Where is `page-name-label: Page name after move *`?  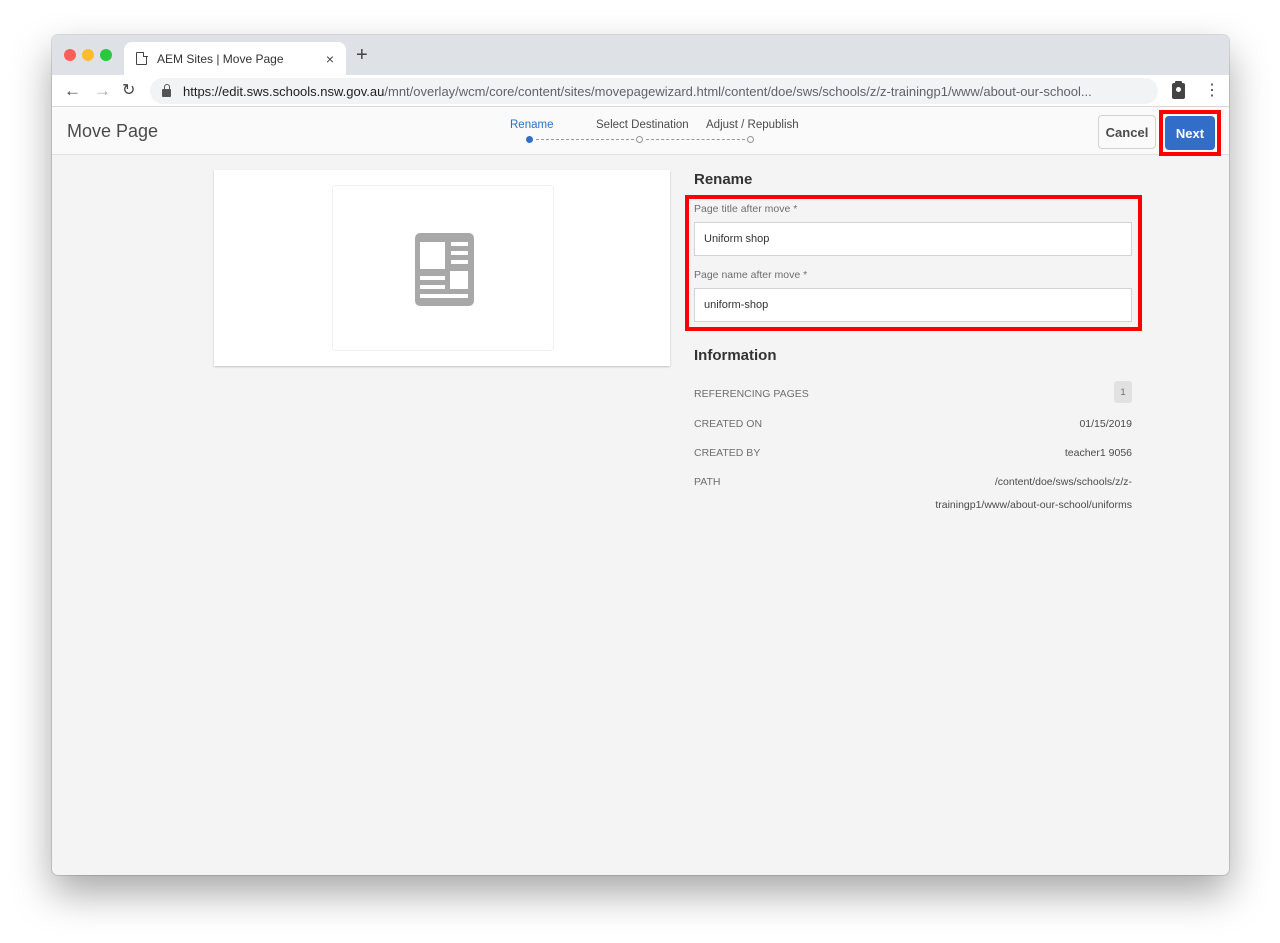
page-name-label: Page name after move * is located at coordinates (751, 275).